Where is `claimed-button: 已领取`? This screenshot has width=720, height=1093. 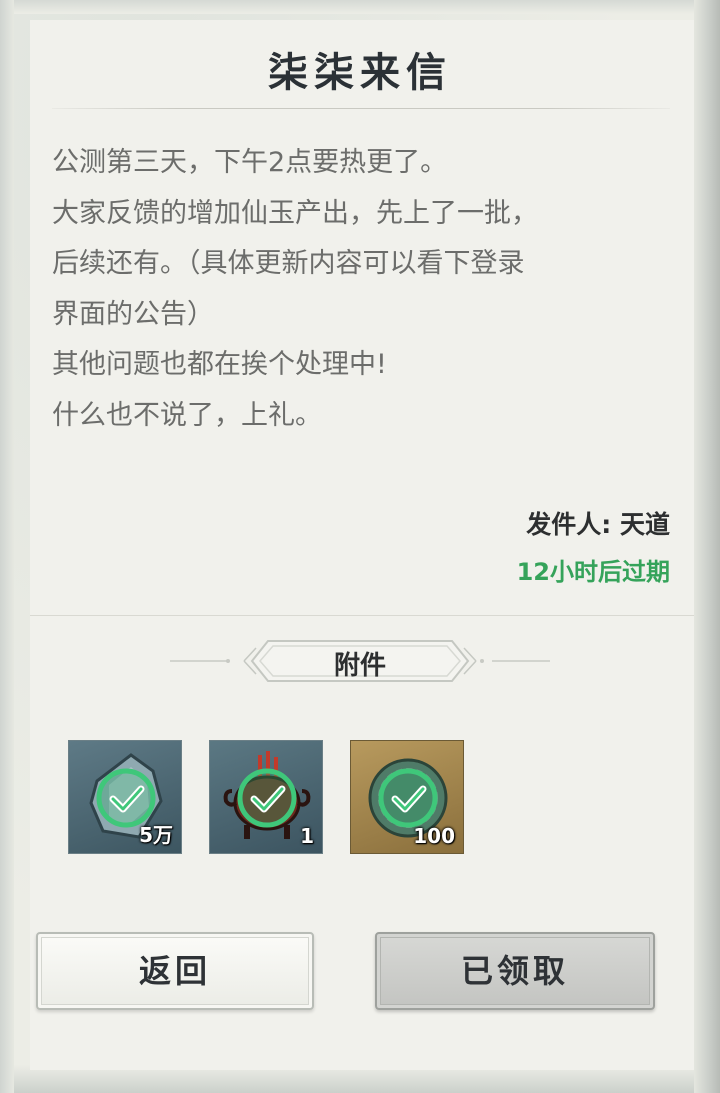 claimed-button: 已领取 is located at coordinates (515, 971).